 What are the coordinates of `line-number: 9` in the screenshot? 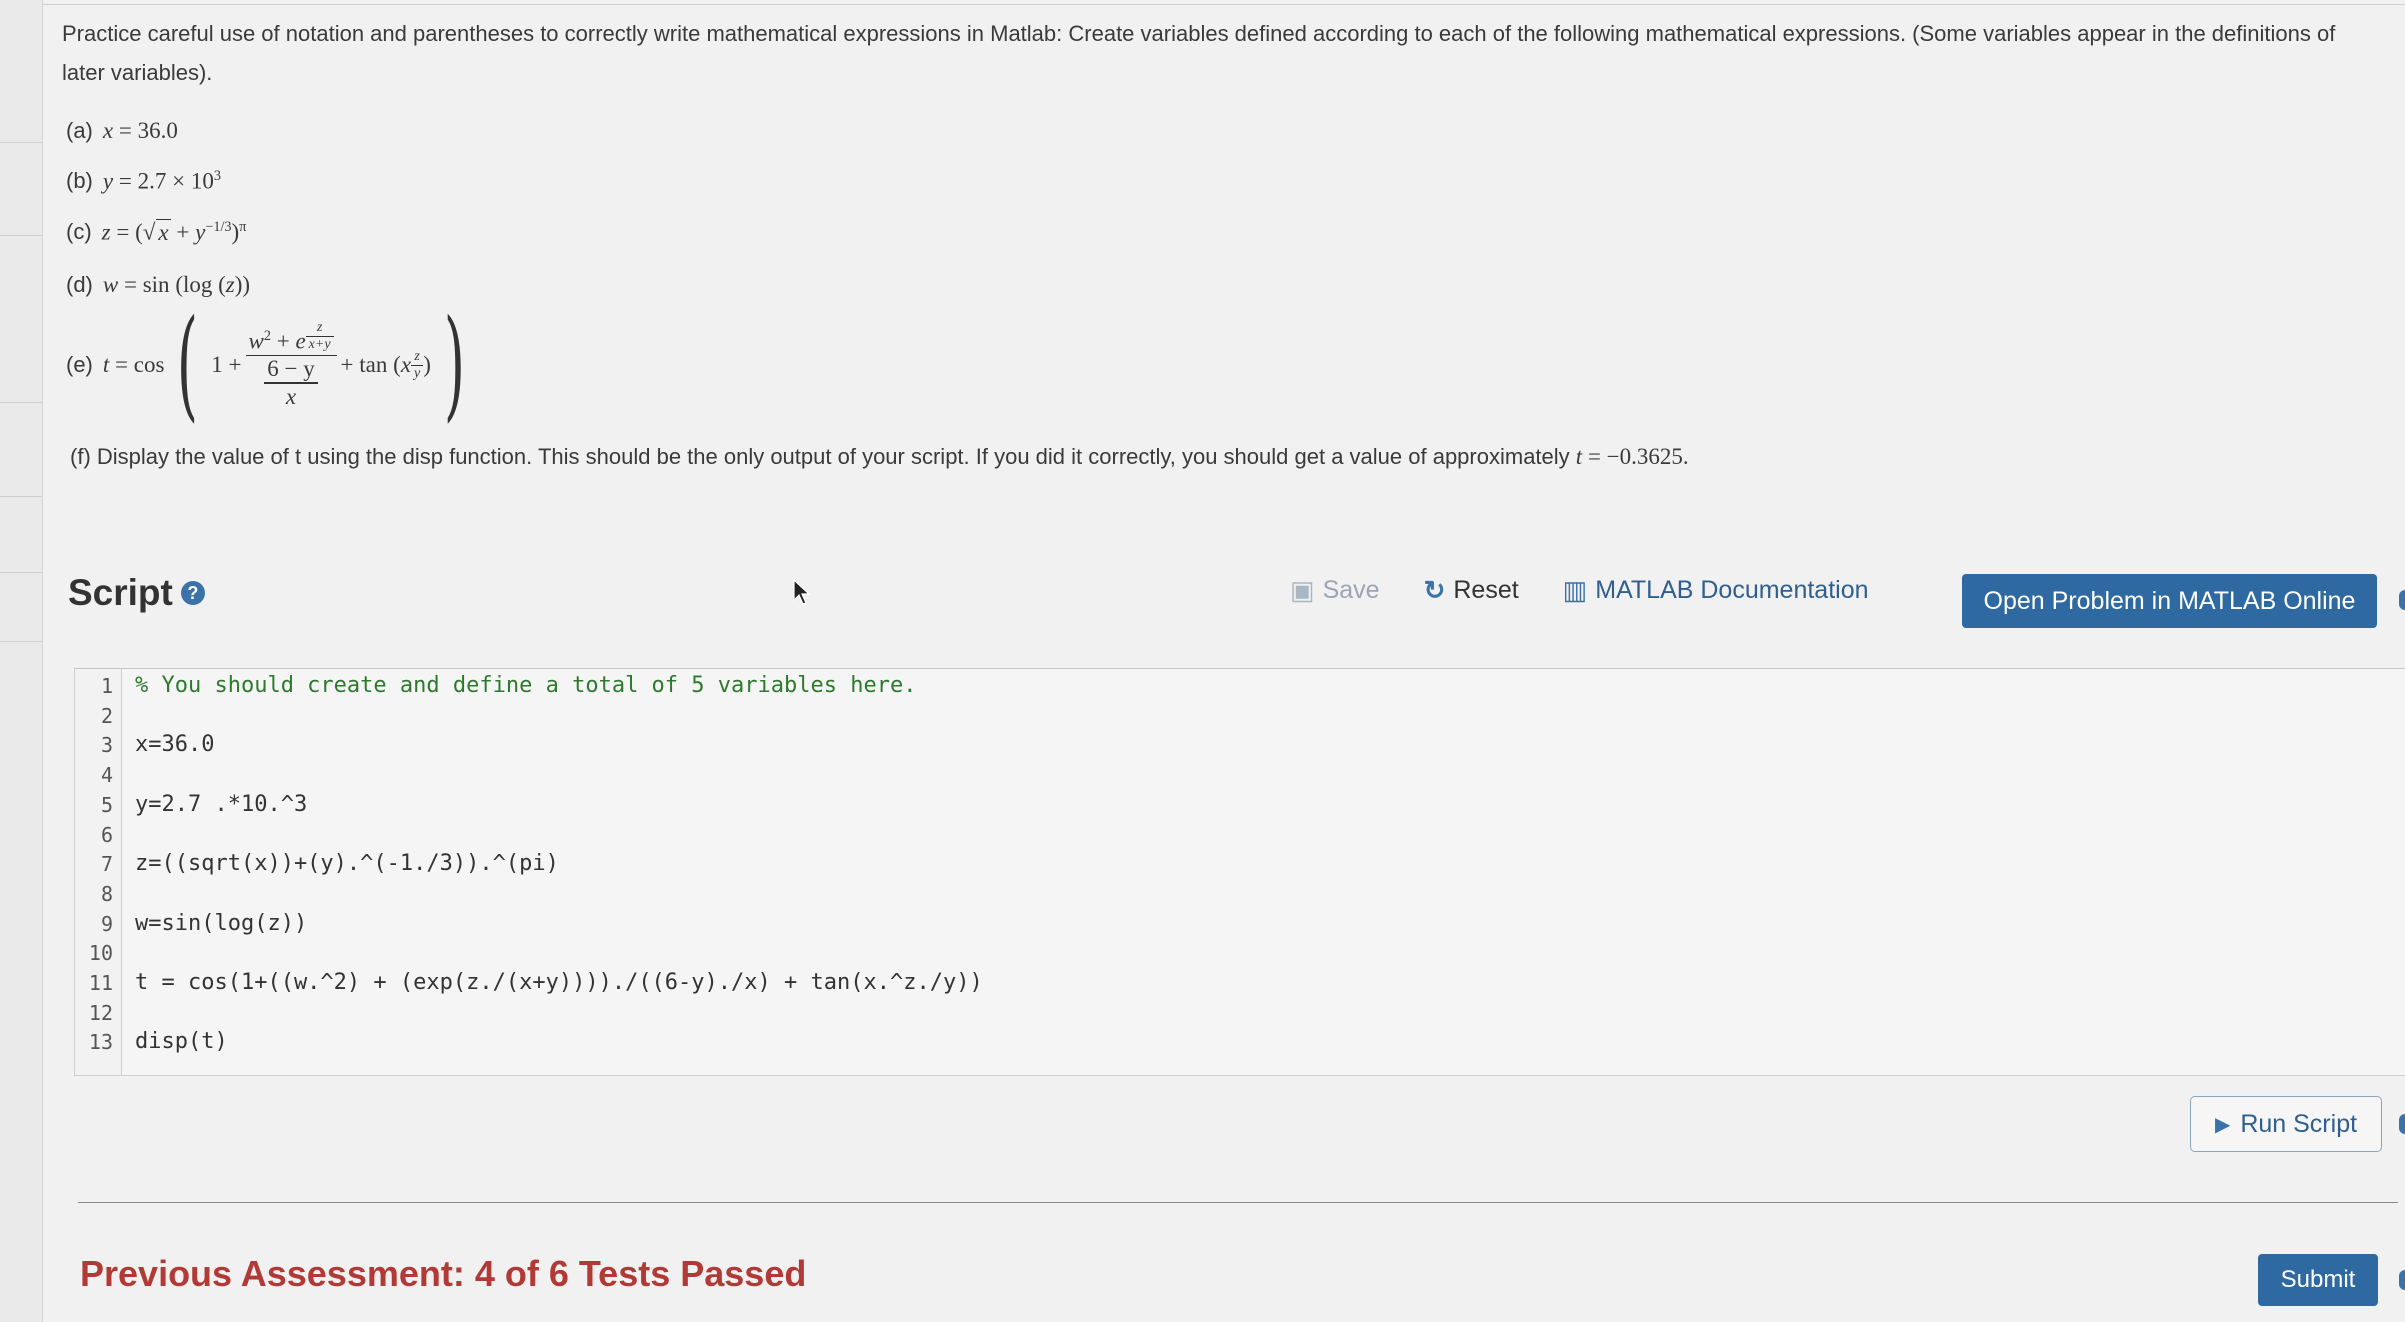 It's located at (106, 923).